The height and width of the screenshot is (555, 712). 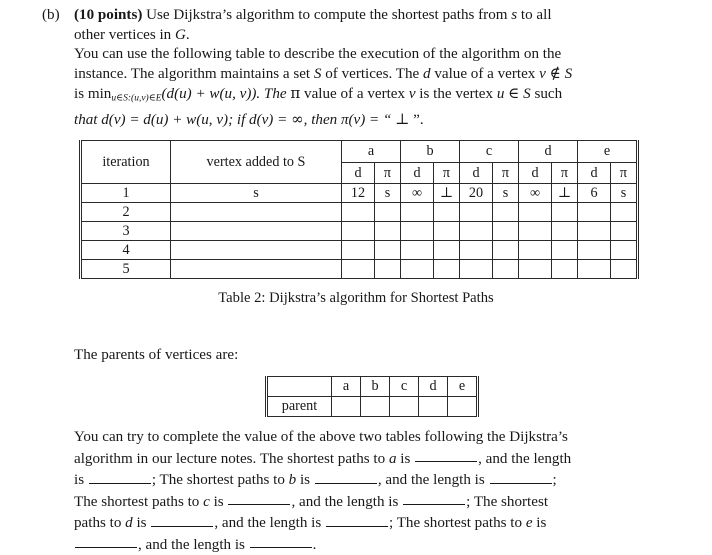 I want to click on table-header-row-1: iteration vertex added to S a b c d e, so click(x=359, y=162).